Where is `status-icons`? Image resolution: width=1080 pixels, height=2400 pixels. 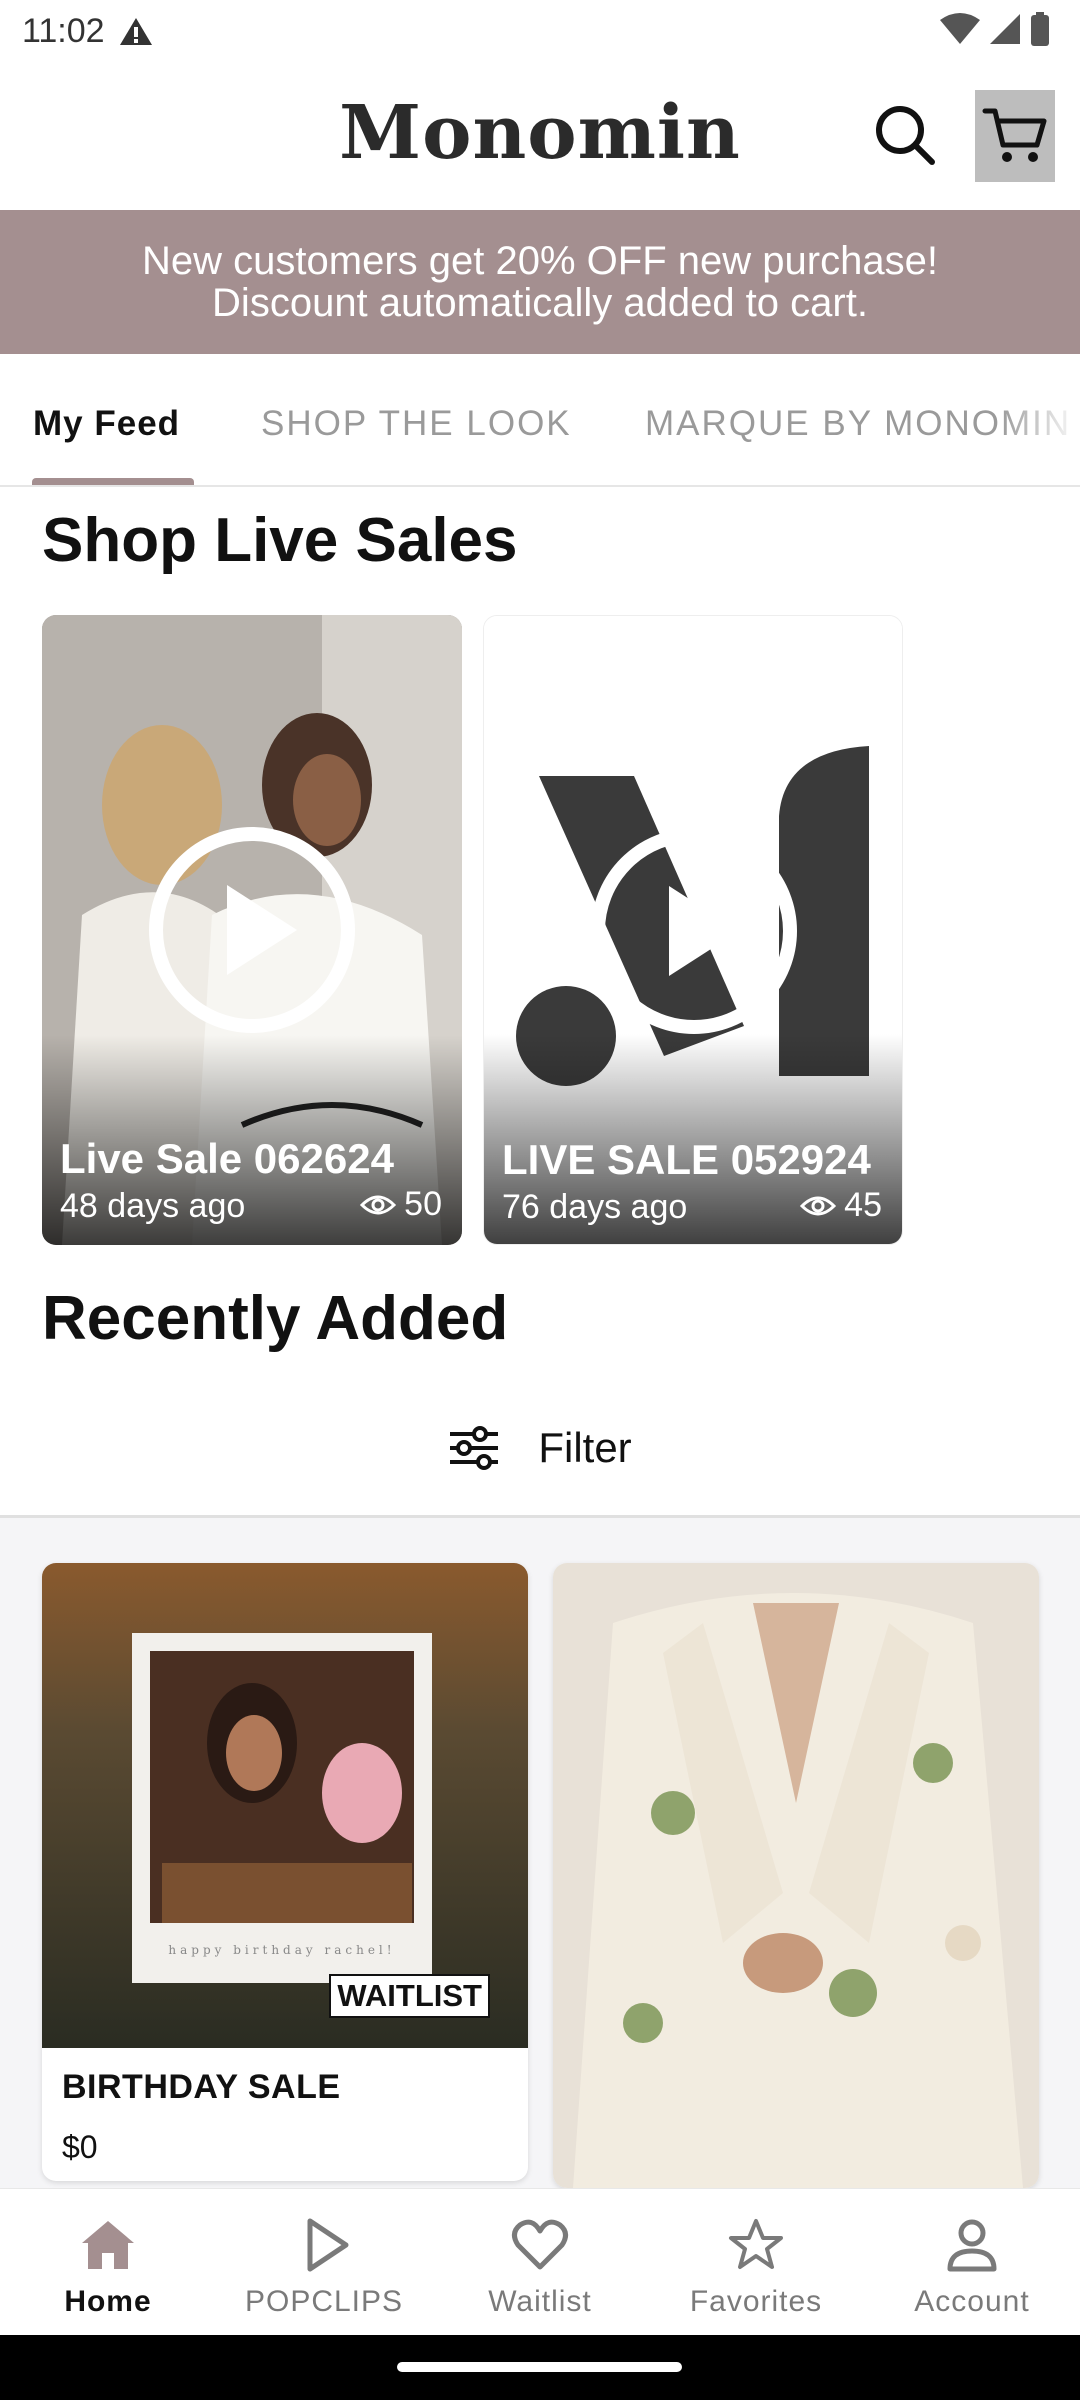
status-icons is located at coordinates (995, 29).